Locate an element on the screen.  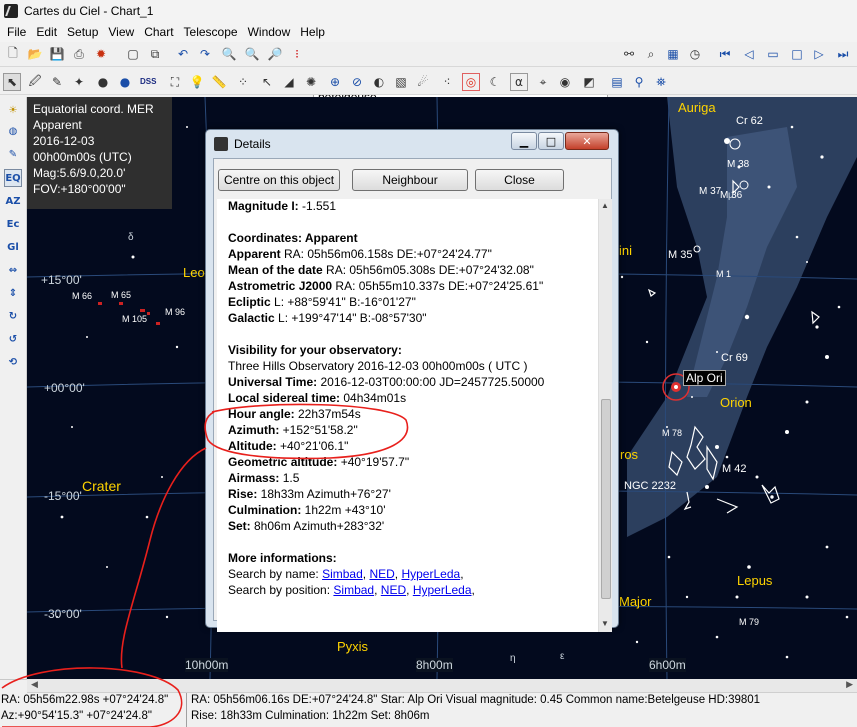
gear-icon: ✹ is located at coordinates (101, 54).